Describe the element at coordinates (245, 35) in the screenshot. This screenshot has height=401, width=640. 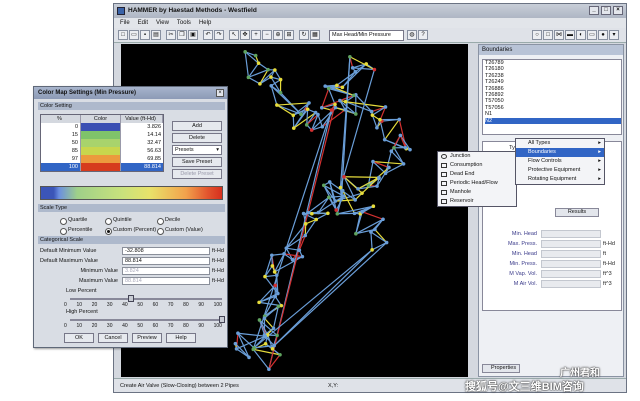
I see `pan-icon: ✥` at that location.